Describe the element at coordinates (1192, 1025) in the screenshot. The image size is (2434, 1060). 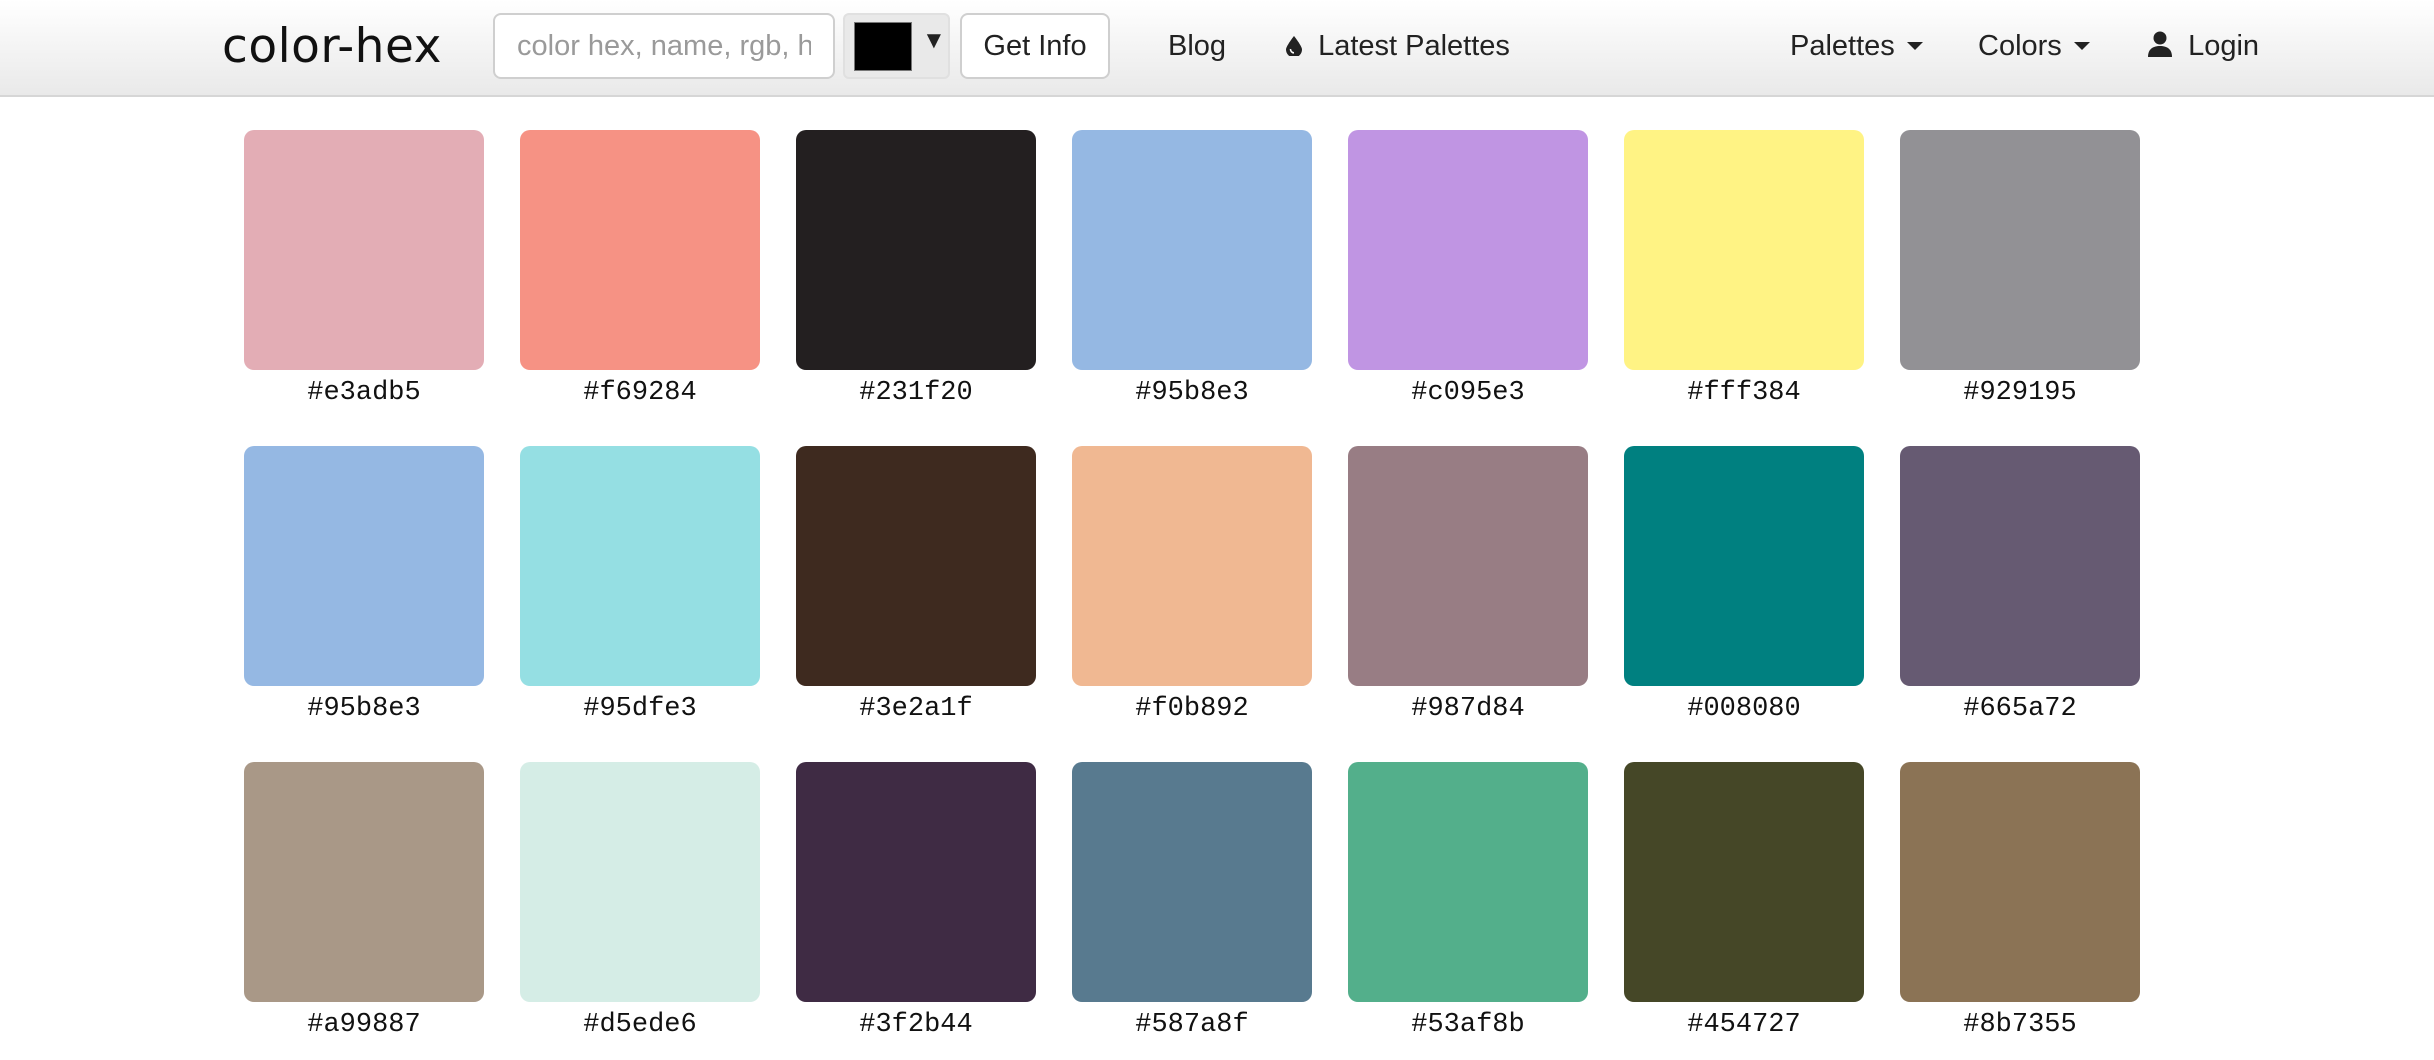
I see `color-hex-label: #587a8f` at that location.